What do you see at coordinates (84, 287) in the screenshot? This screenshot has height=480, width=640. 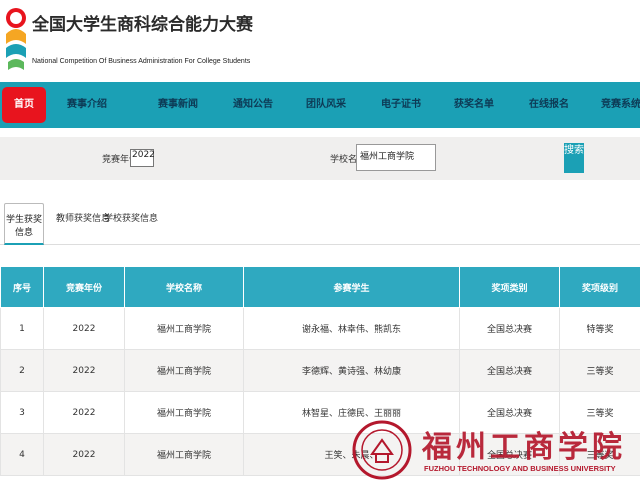 I see `col-year: 竞赛年份` at bounding box center [84, 287].